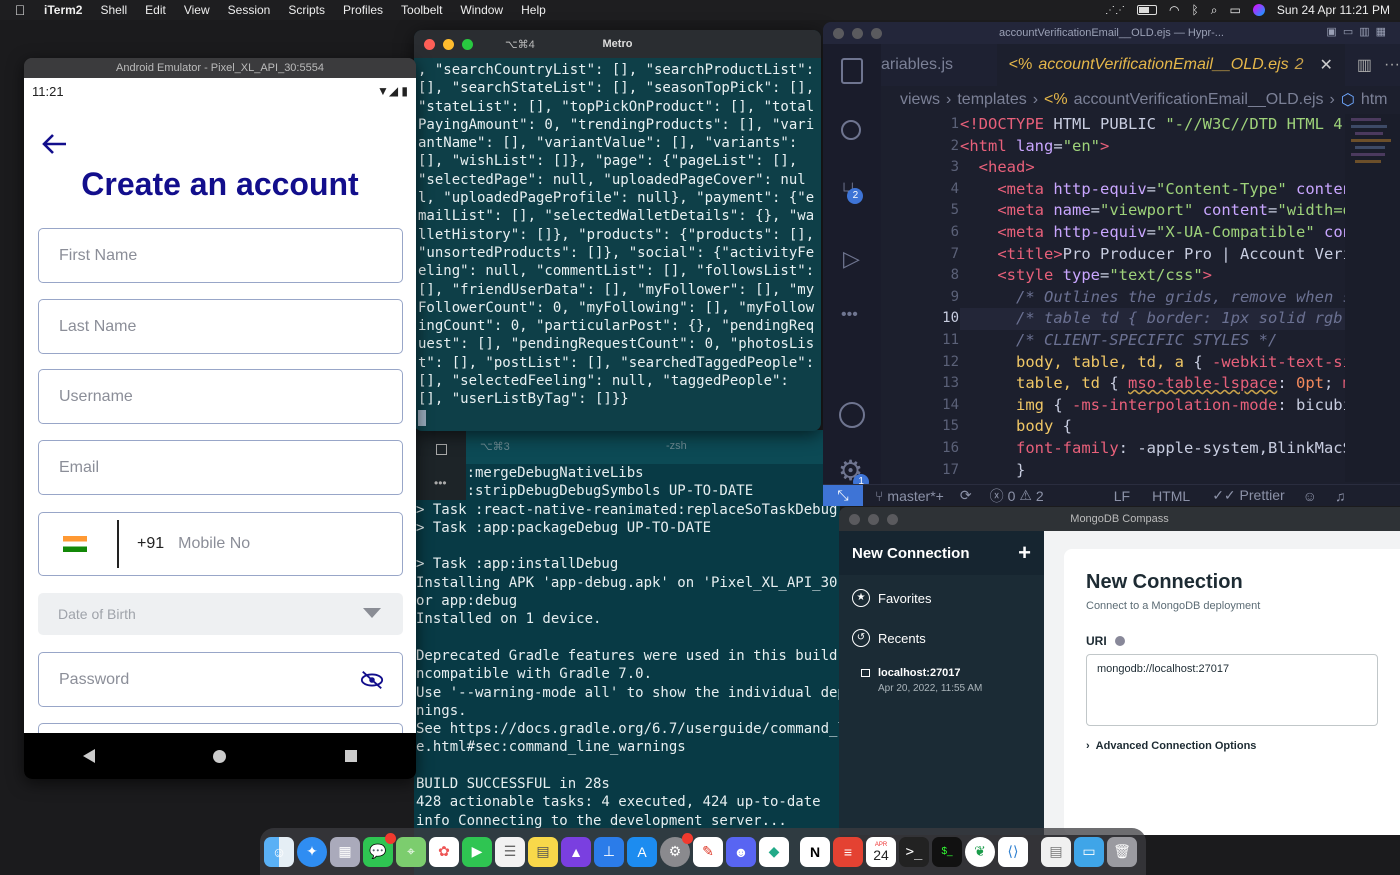 The height and width of the screenshot is (875, 1400). What do you see at coordinates (941, 553) in the screenshot?
I see `new-connection-header: New Connection +` at bounding box center [941, 553].